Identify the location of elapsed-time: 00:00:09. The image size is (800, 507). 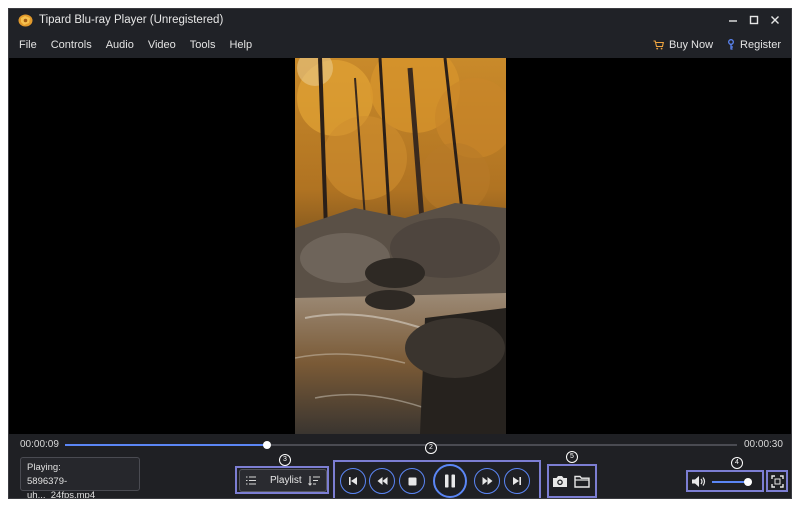
(39, 444).